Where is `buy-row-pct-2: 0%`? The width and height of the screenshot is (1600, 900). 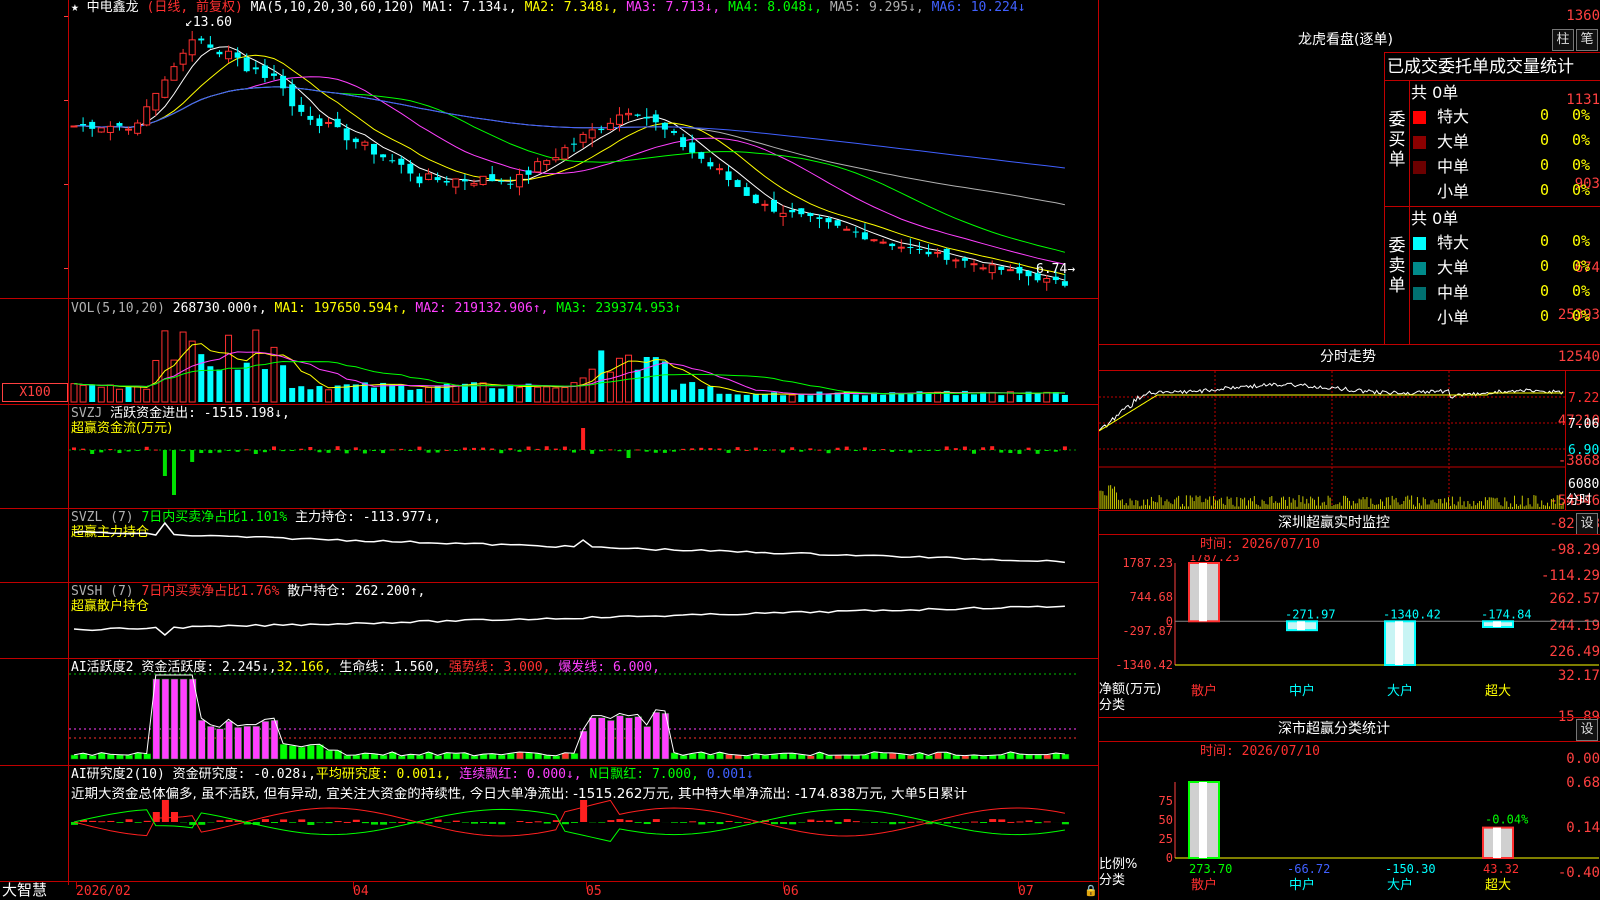 buy-row-pct-2: 0% is located at coordinates (1581, 140).